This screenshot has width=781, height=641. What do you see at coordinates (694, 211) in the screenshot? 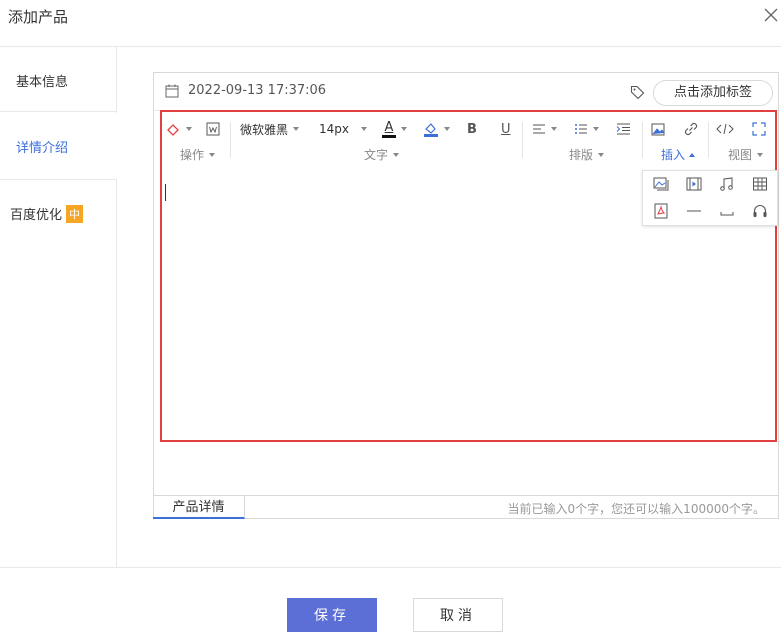
I see `horizontal-line-icon` at bounding box center [694, 211].